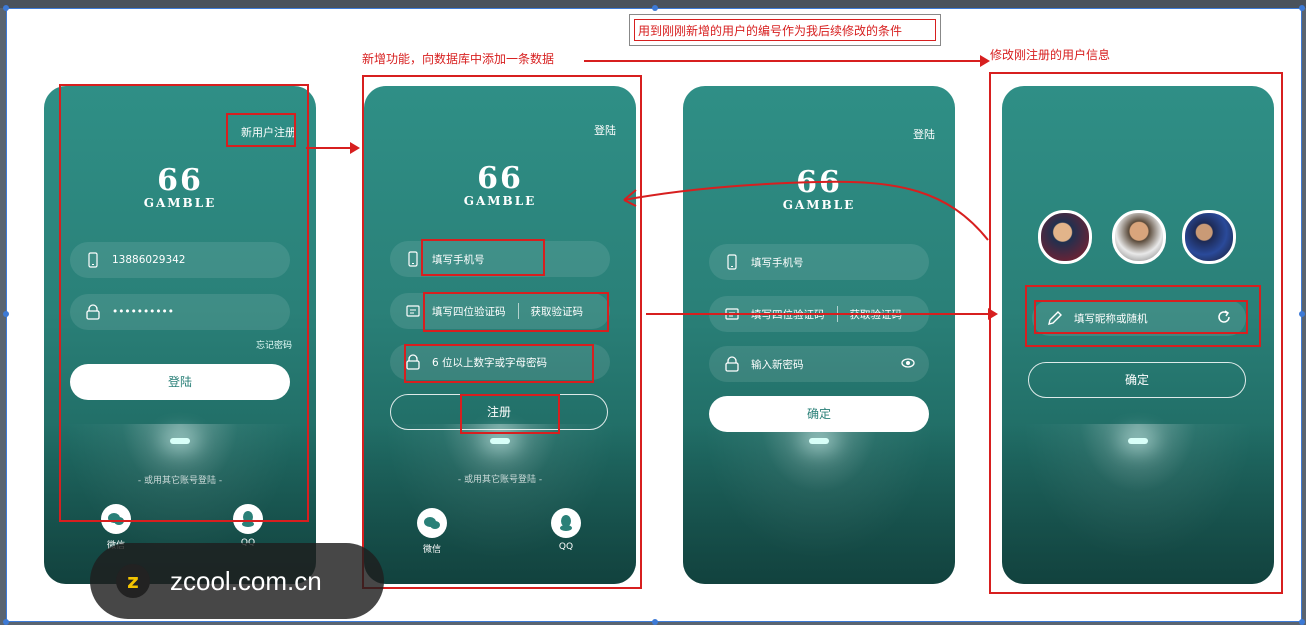 The image size is (1306, 625). Describe the element at coordinates (770, 31) in the screenshot. I see `top-note-text: 用到刚刚新增的用户的编号作为我后续修改的条件` at that location.